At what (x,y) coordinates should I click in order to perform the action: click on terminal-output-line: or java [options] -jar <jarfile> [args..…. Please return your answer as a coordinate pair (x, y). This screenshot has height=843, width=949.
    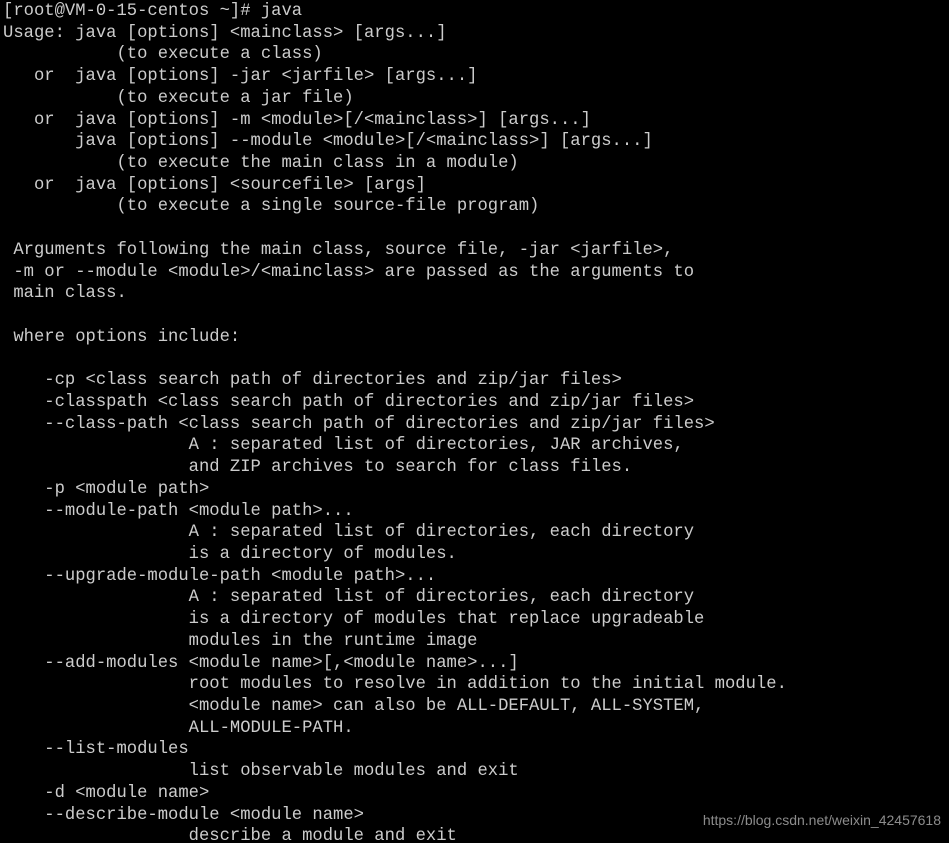
    Looking at the image, I should click on (240, 77).